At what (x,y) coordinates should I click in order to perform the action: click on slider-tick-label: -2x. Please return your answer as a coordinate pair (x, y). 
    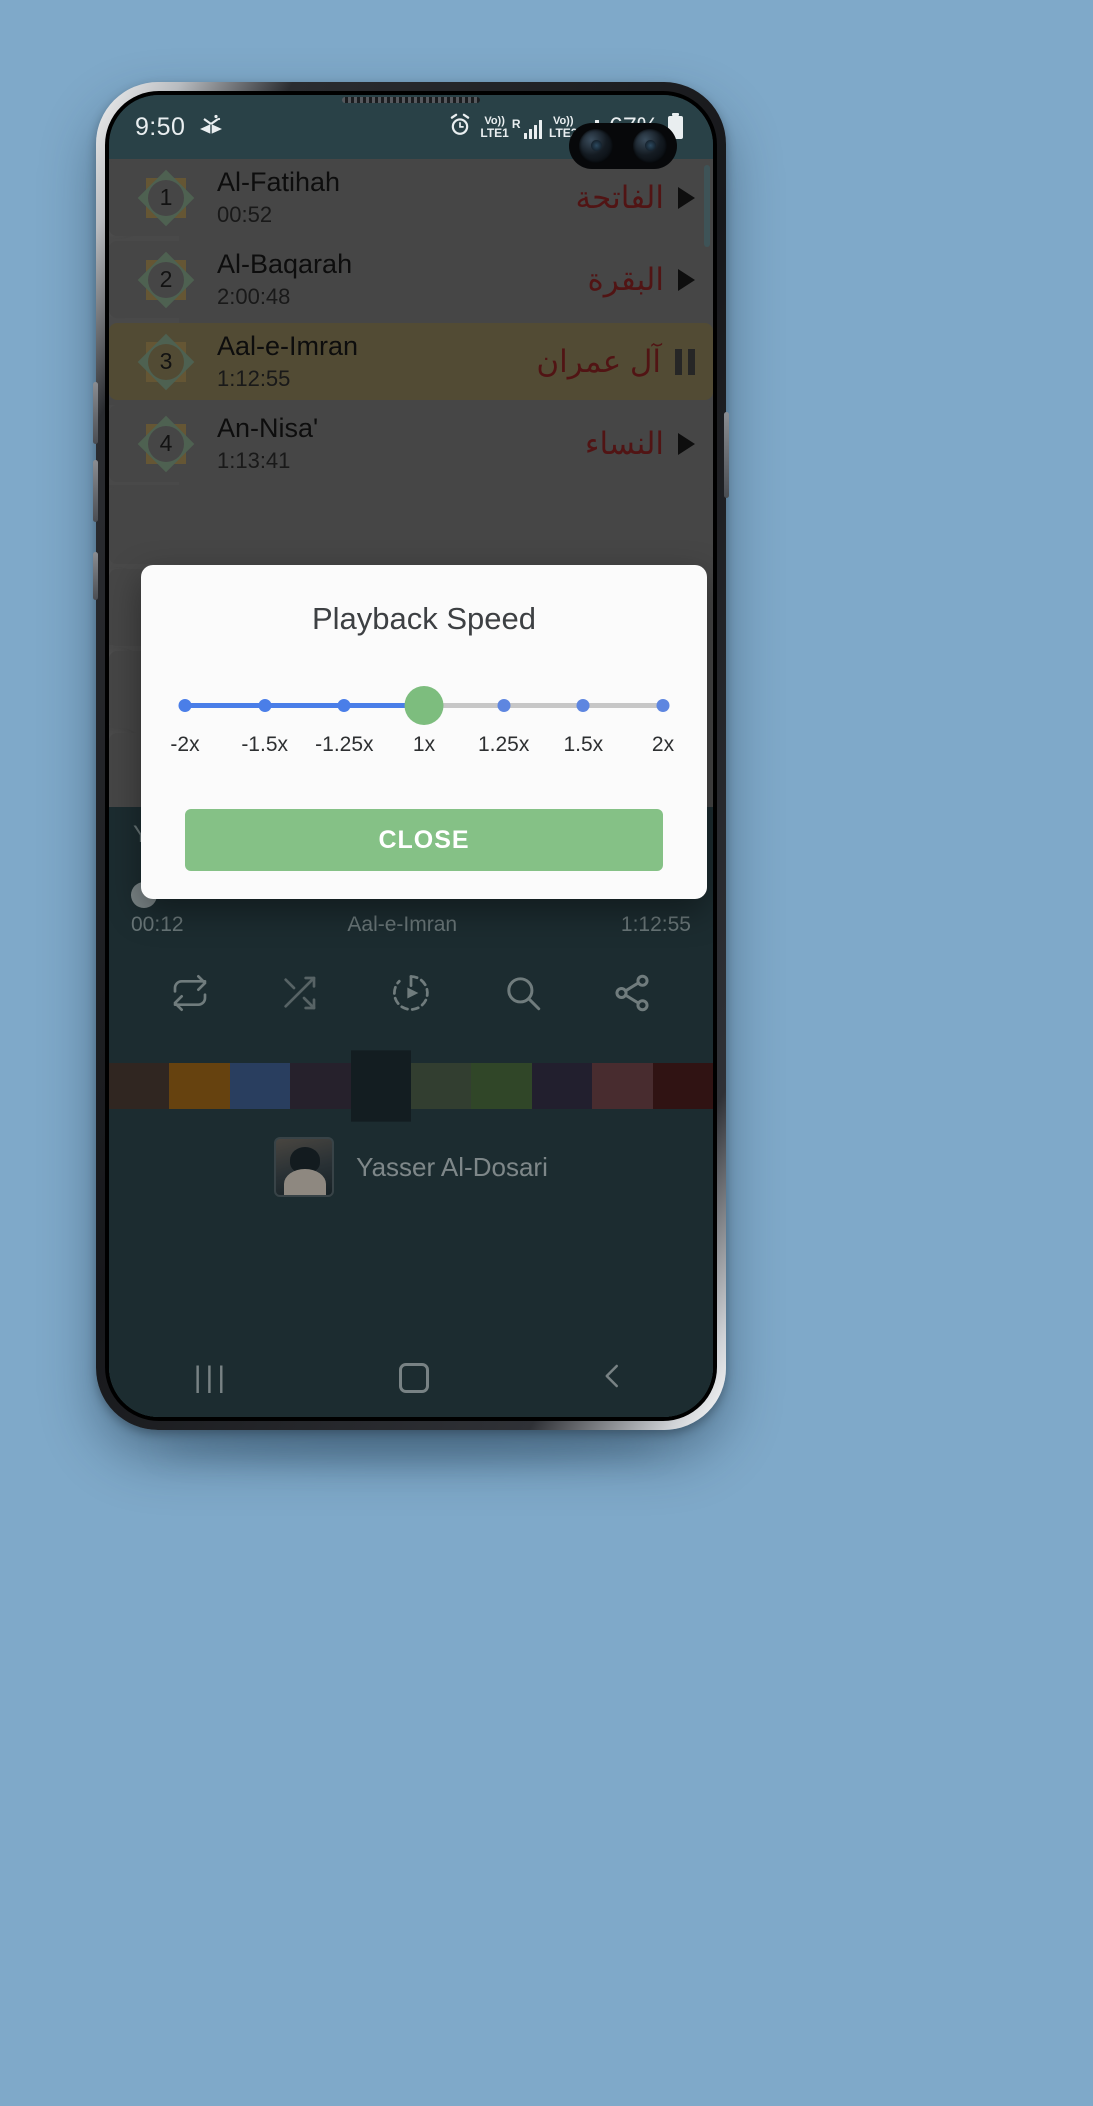
    Looking at the image, I should click on (185, 744).